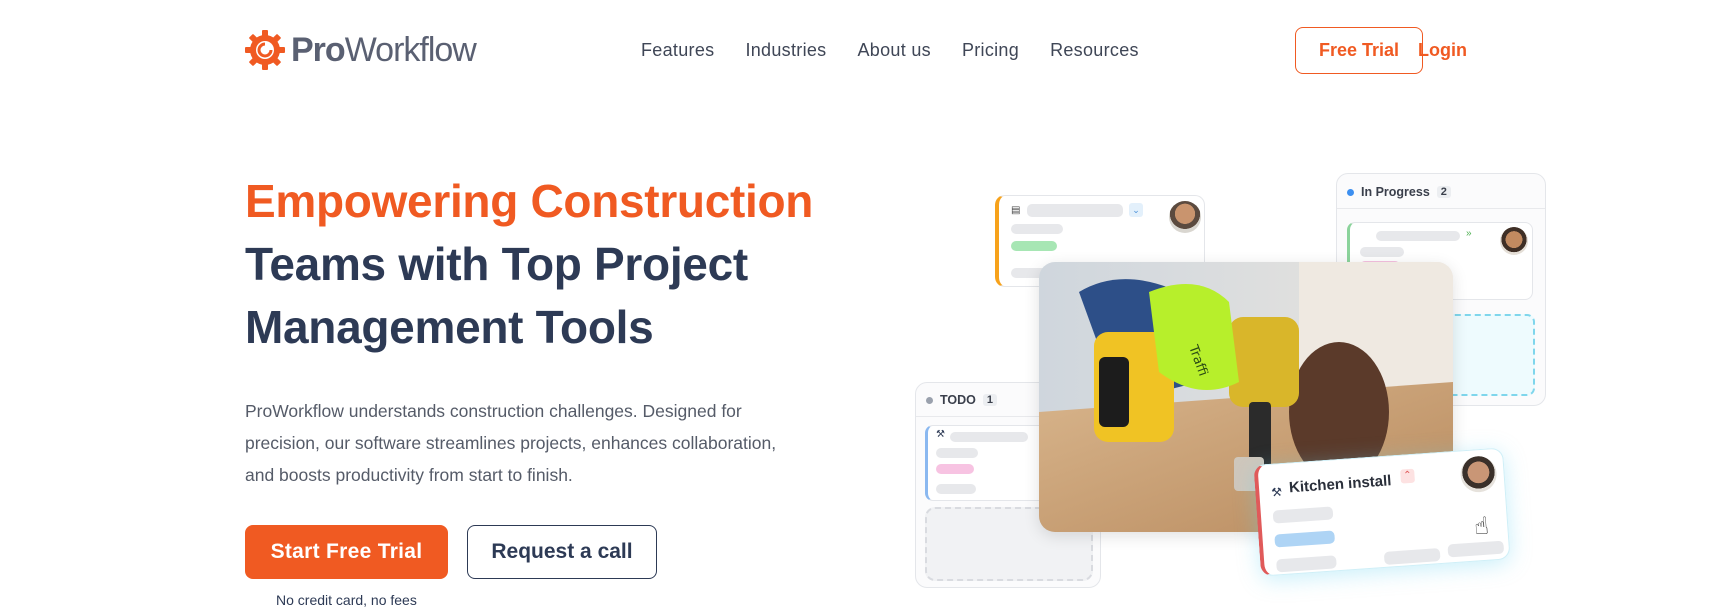  I want to click on gear-logo-icon, so click(265, 50).